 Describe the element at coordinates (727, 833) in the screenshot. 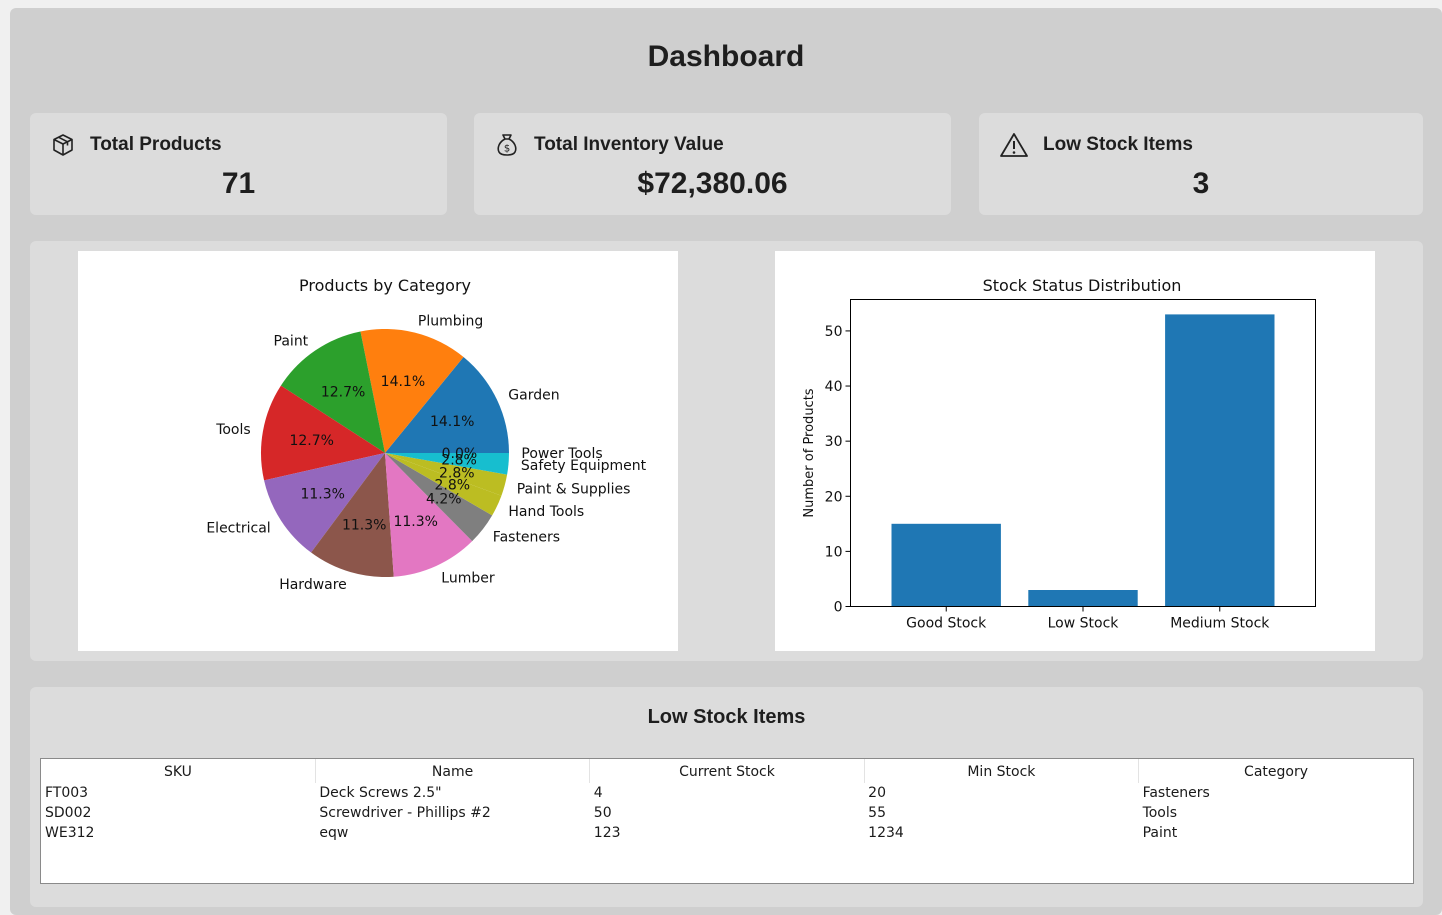

I see `table-row: WE312 eqw 123 1234 Paint` at that location.